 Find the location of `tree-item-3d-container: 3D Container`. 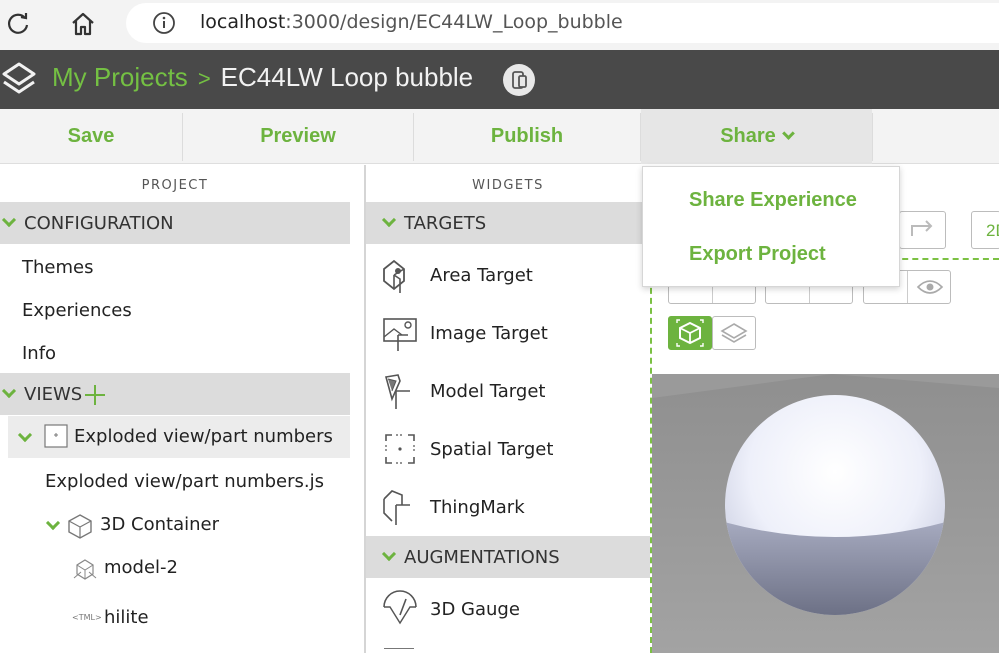

tree-item-3d-container: 3D Container is located at coordinates (175, 525).